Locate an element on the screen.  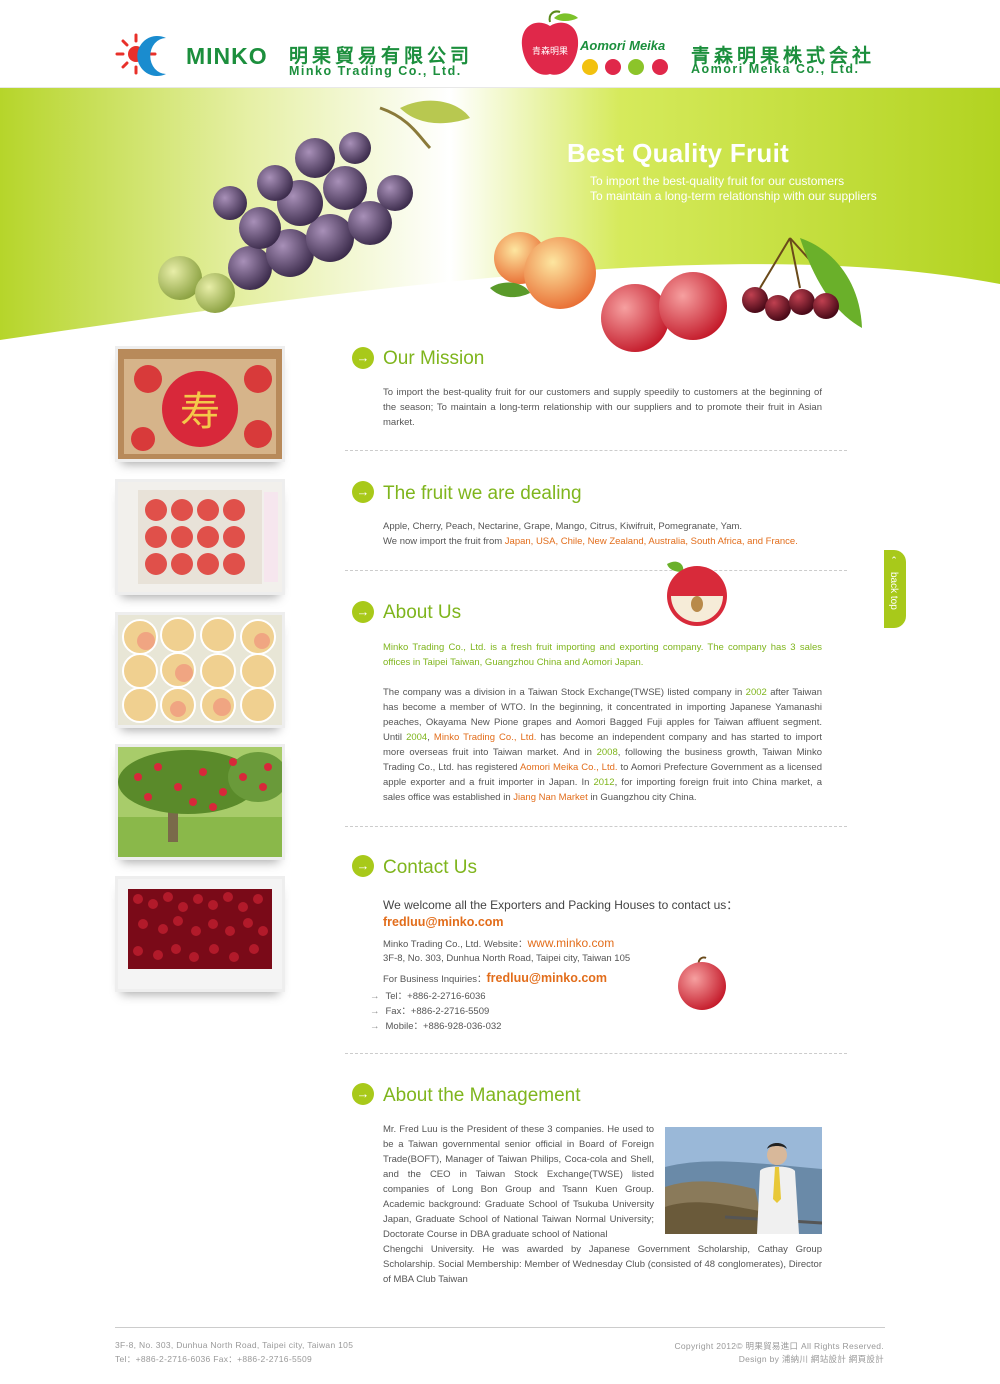
footer-divider is located at coordinates (500, 1327).